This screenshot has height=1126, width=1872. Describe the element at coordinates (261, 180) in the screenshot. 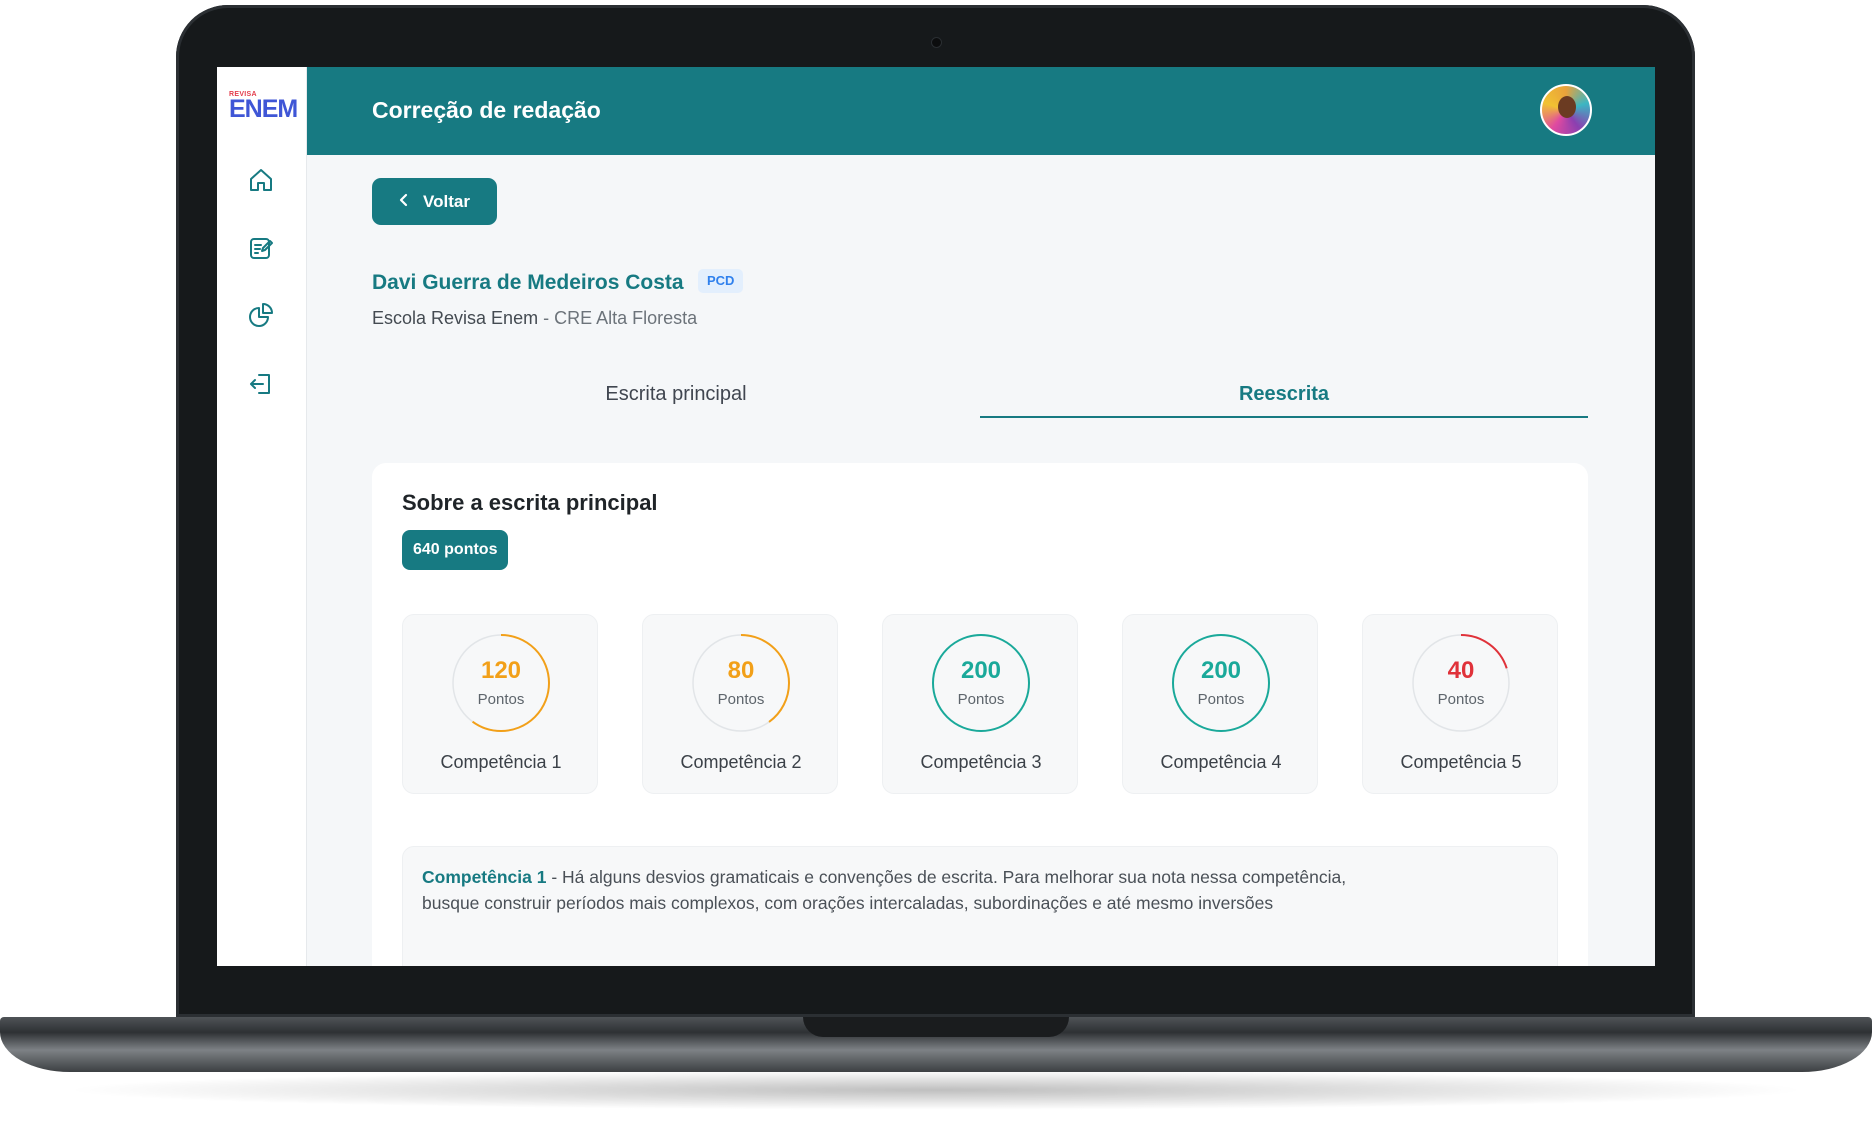

I see `home-icon` at that location.